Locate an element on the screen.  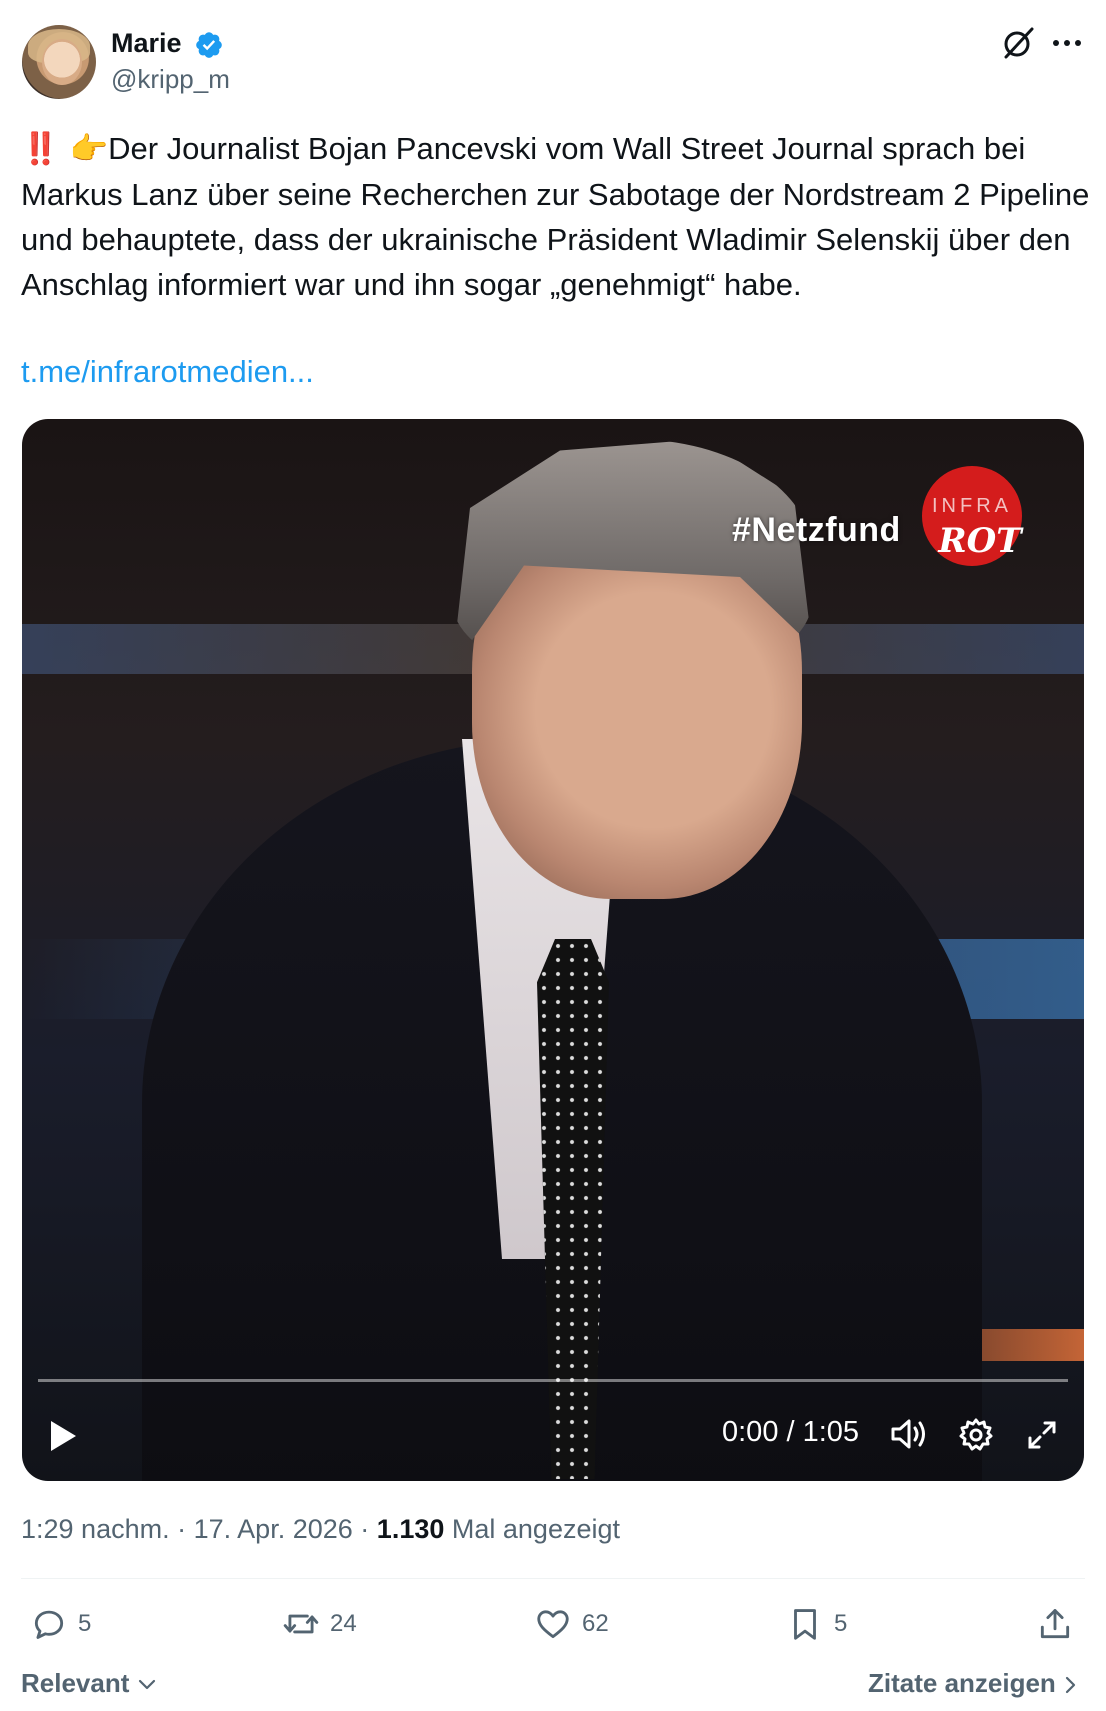
reply-icon is located at coordinates (49, 1624).